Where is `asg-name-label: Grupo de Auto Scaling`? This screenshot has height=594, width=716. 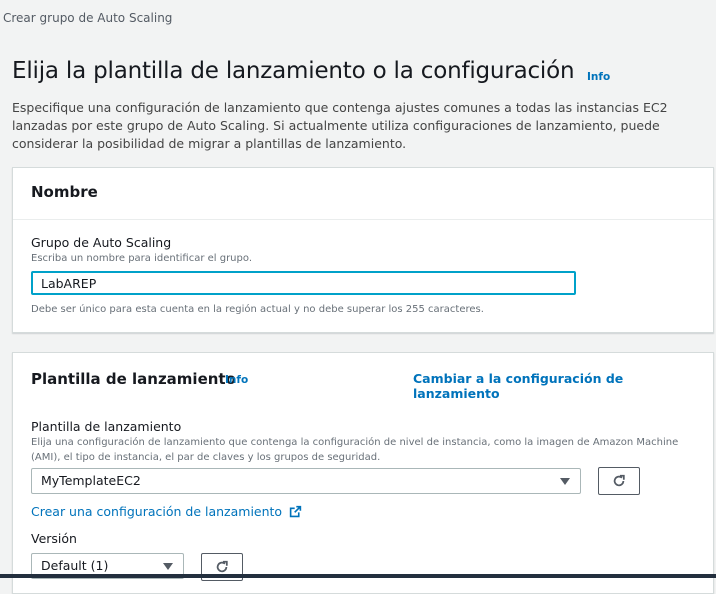
asg-name-label: Grupo de Auto Scaling is located at coordinates (101, 242).